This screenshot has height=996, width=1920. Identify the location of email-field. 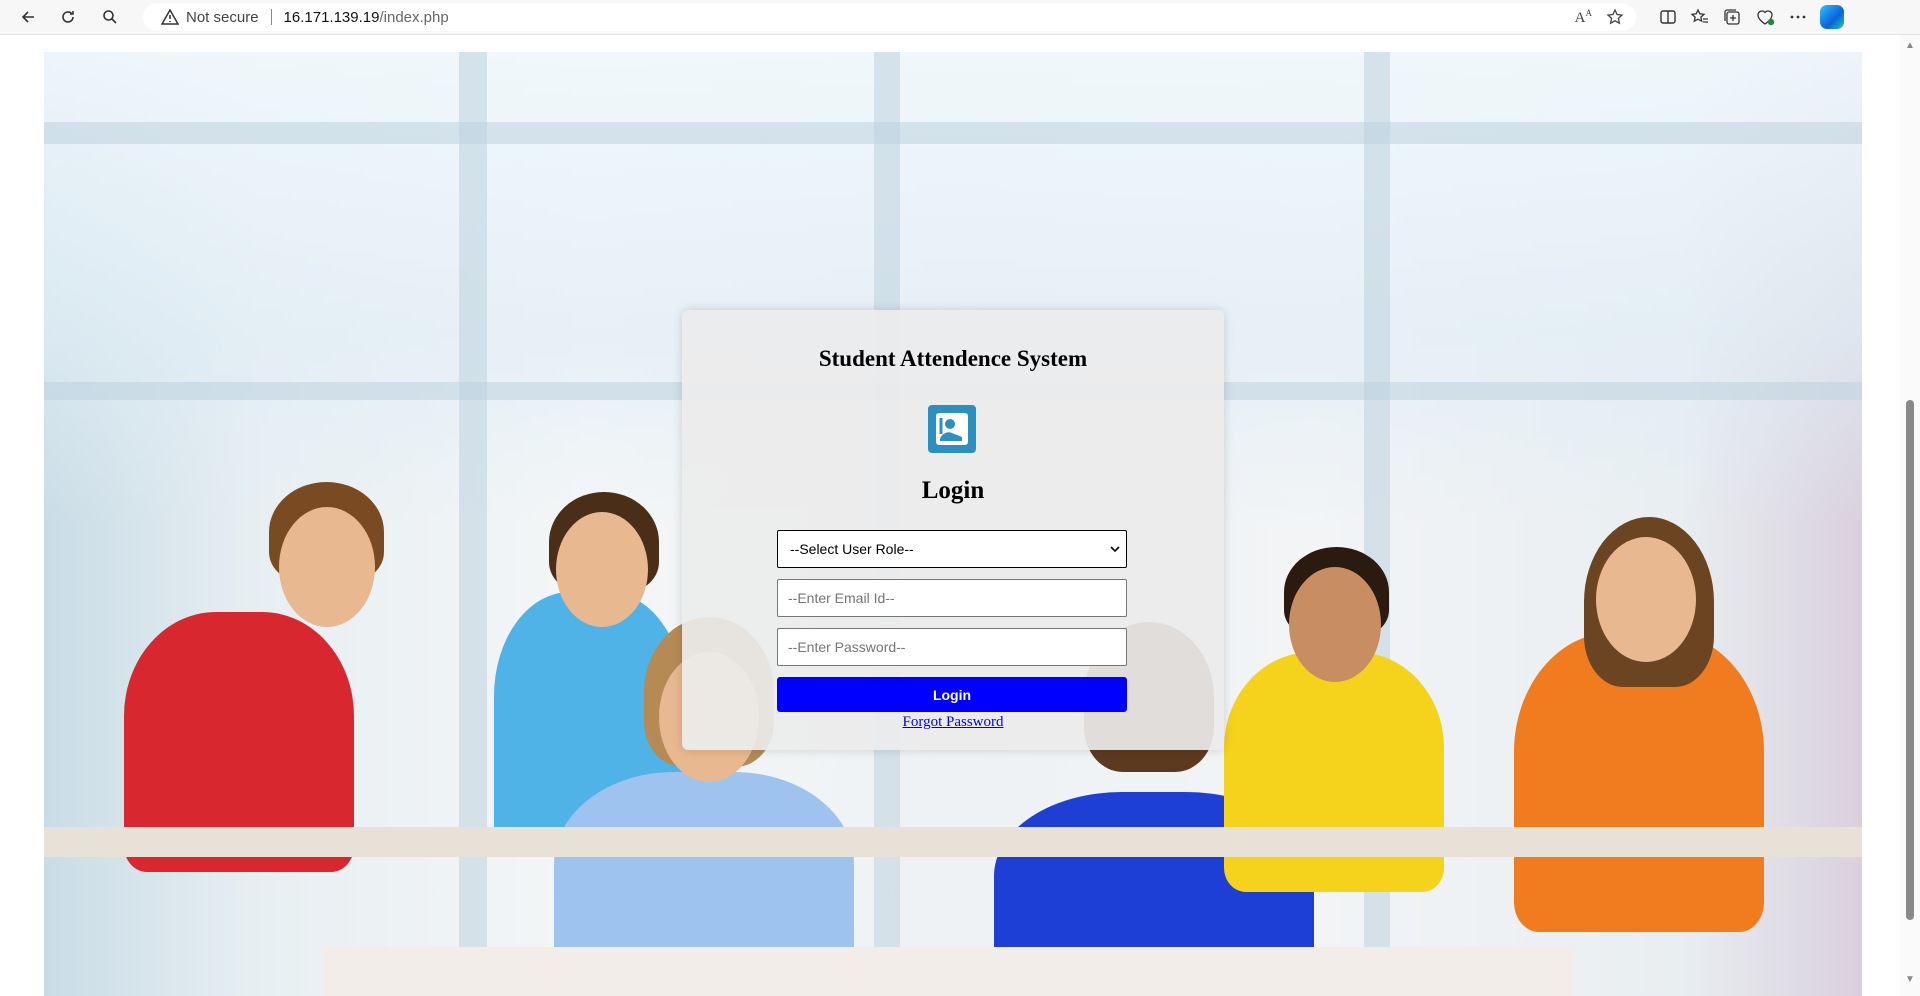
(952, 598).